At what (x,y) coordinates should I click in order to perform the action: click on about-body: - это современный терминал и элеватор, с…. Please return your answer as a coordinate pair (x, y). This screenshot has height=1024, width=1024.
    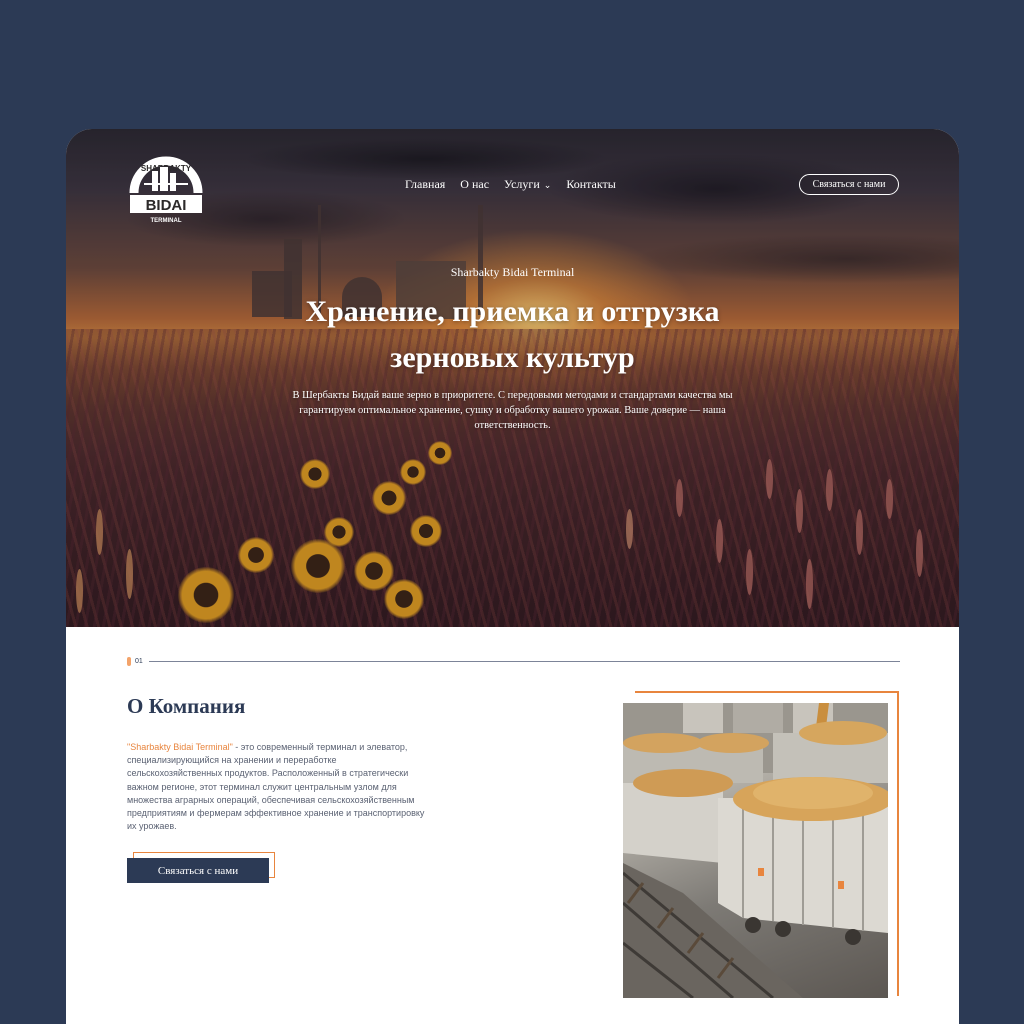
    Looking at the image, I should click on (276, 787).